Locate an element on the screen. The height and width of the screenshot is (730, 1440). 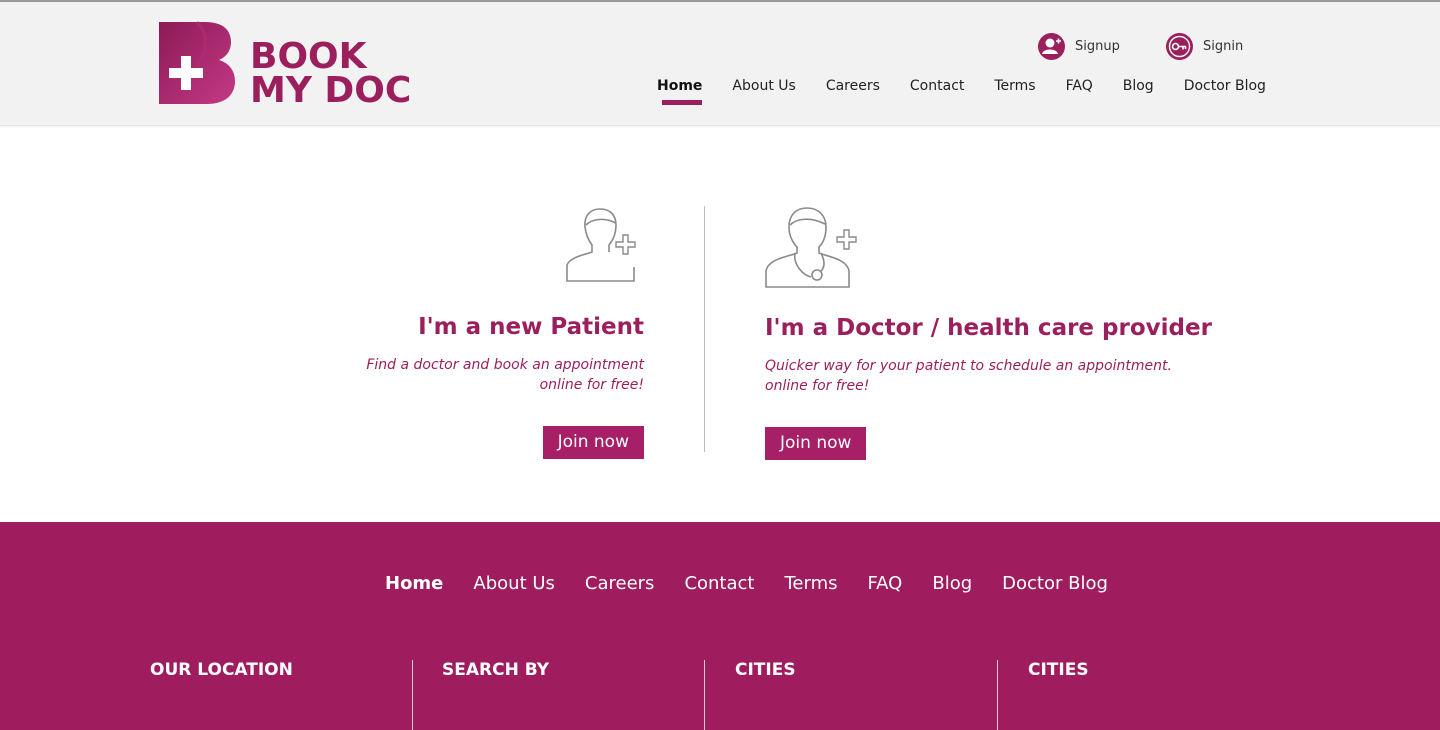
signin-link: Signin is located at coordinates (1204, 46).